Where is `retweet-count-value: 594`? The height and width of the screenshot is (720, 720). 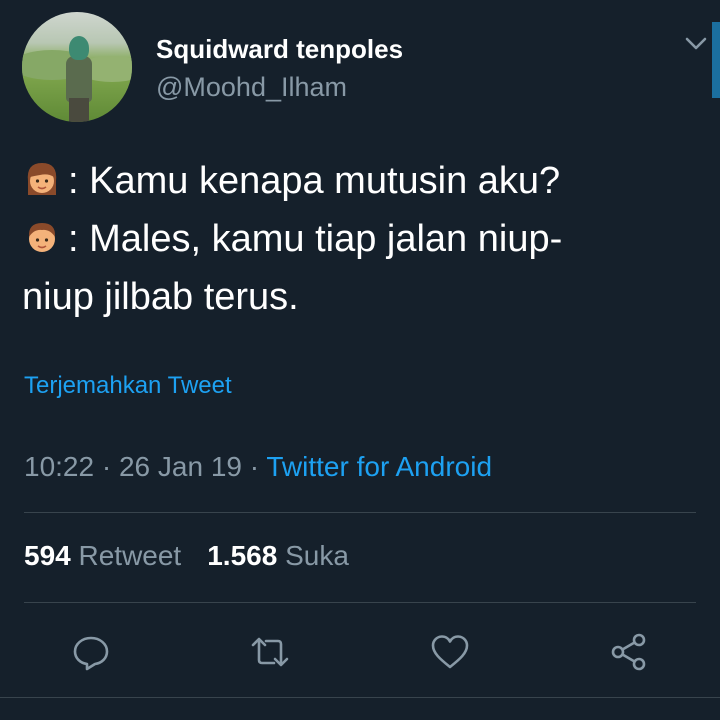
retweet-count-value: 594 is located at coordinates (47, 555).